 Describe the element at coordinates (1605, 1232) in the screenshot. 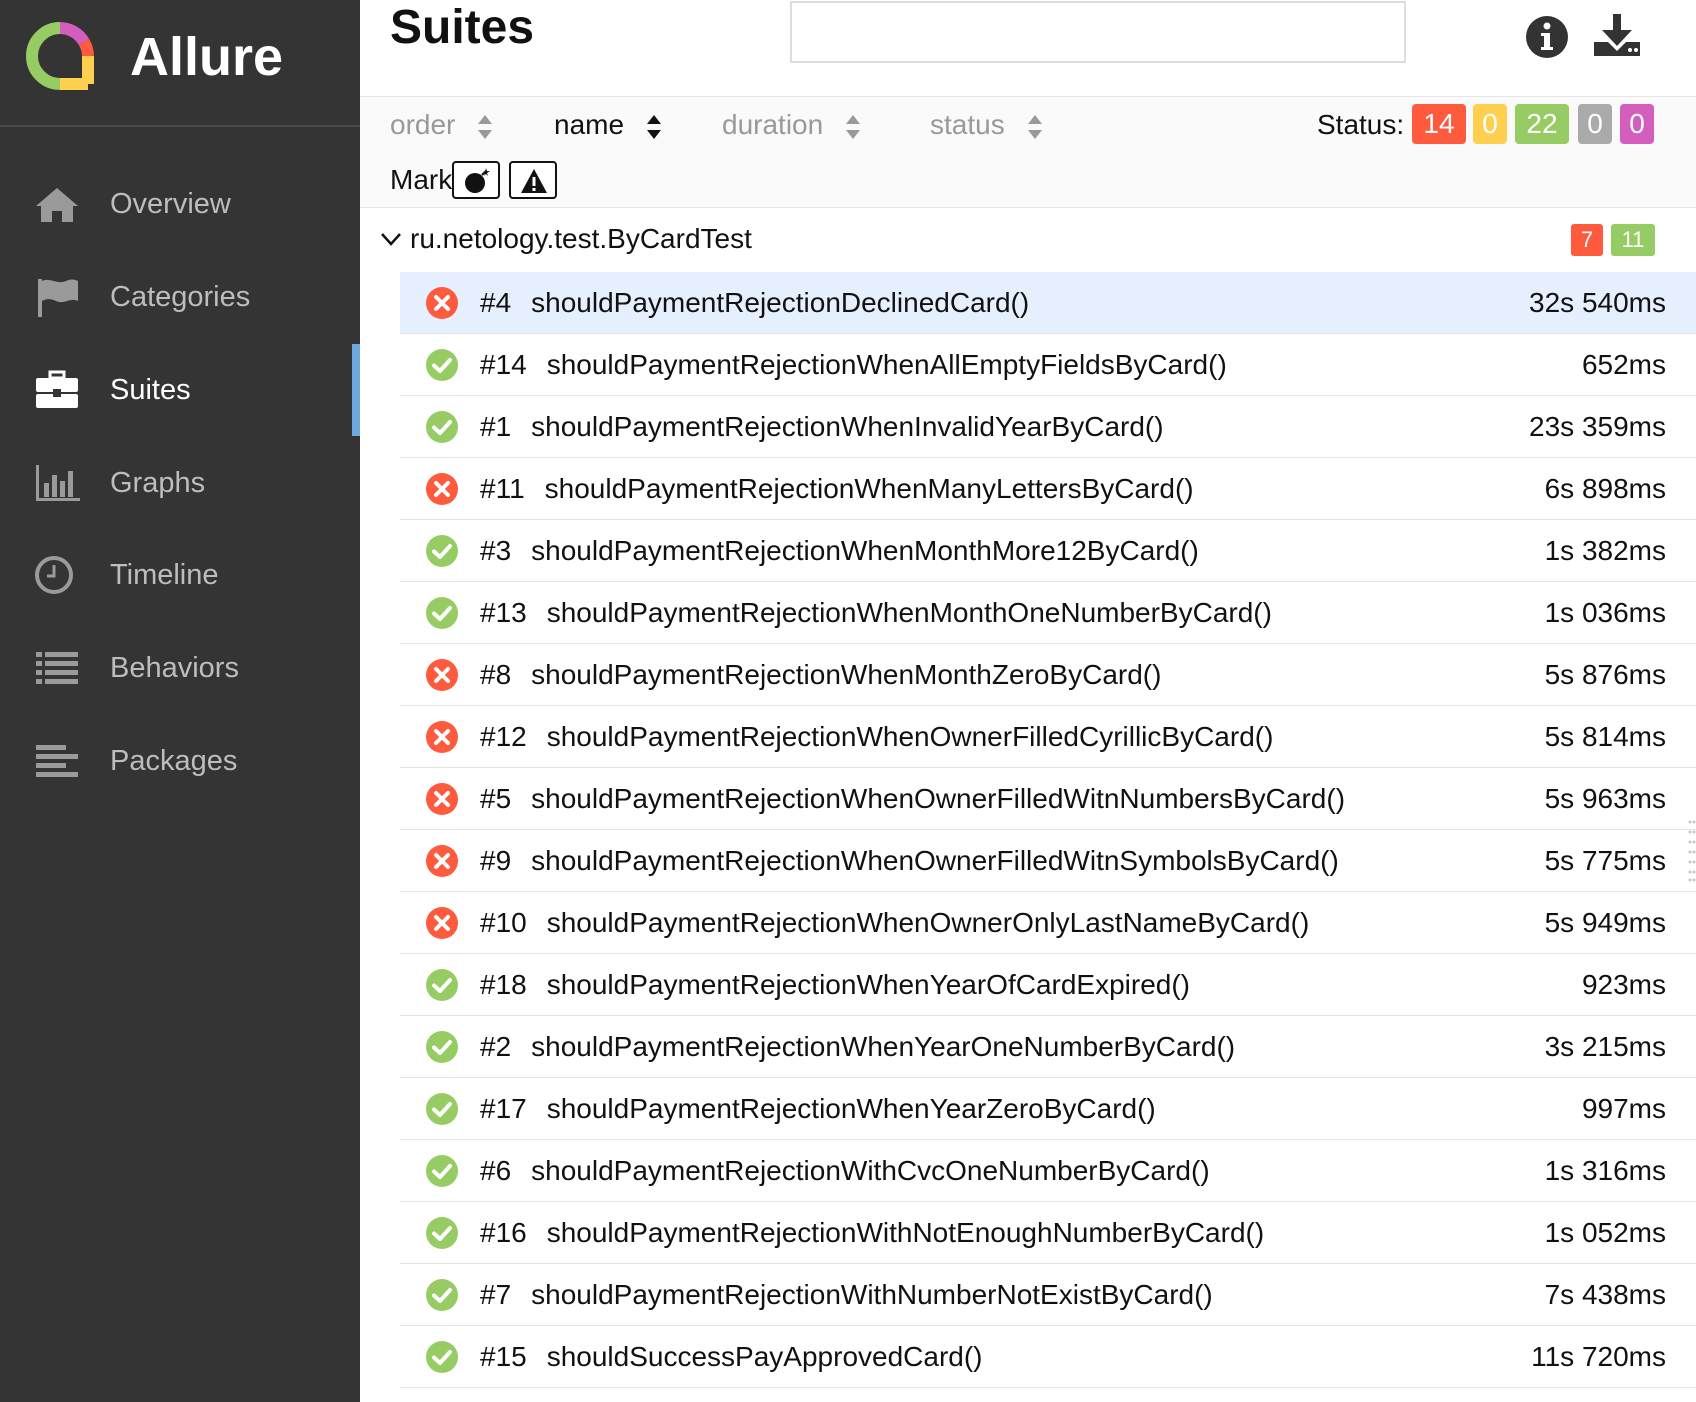

I see `test-duration: 1s 052ms` at that location.